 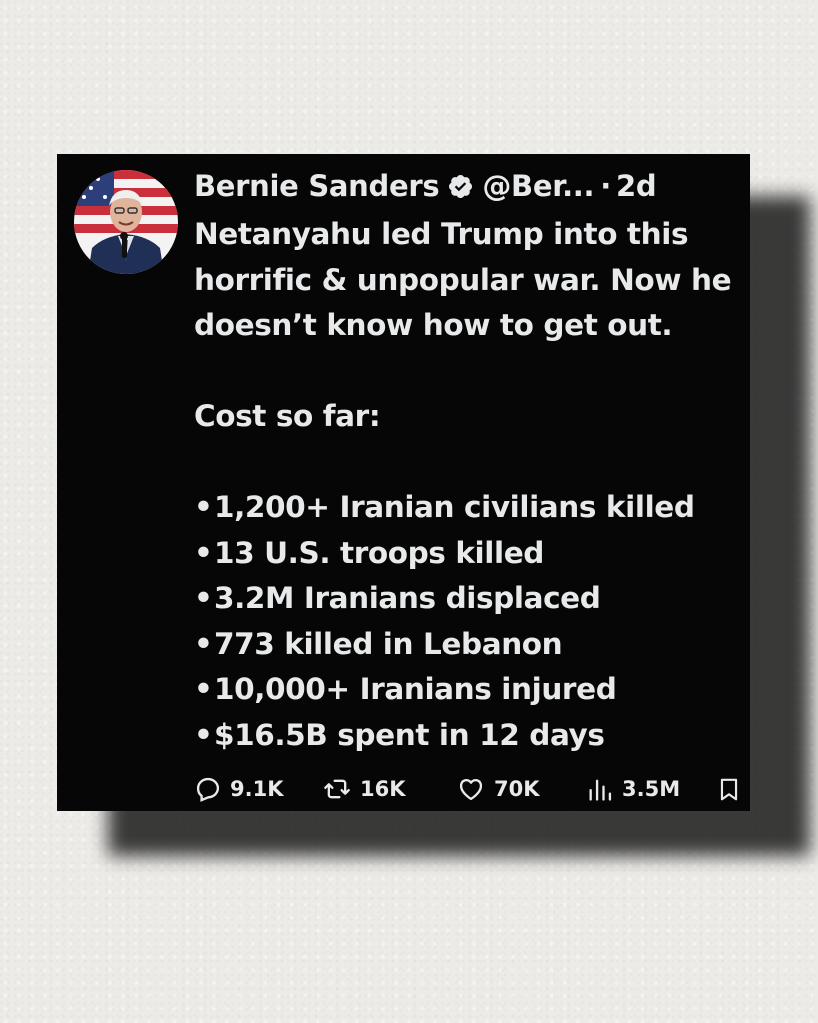 What do you see at coordinates (287, 416) in the screenshot?
I see `cost-heading: Cost so far:` at bounding box center [287, 416].